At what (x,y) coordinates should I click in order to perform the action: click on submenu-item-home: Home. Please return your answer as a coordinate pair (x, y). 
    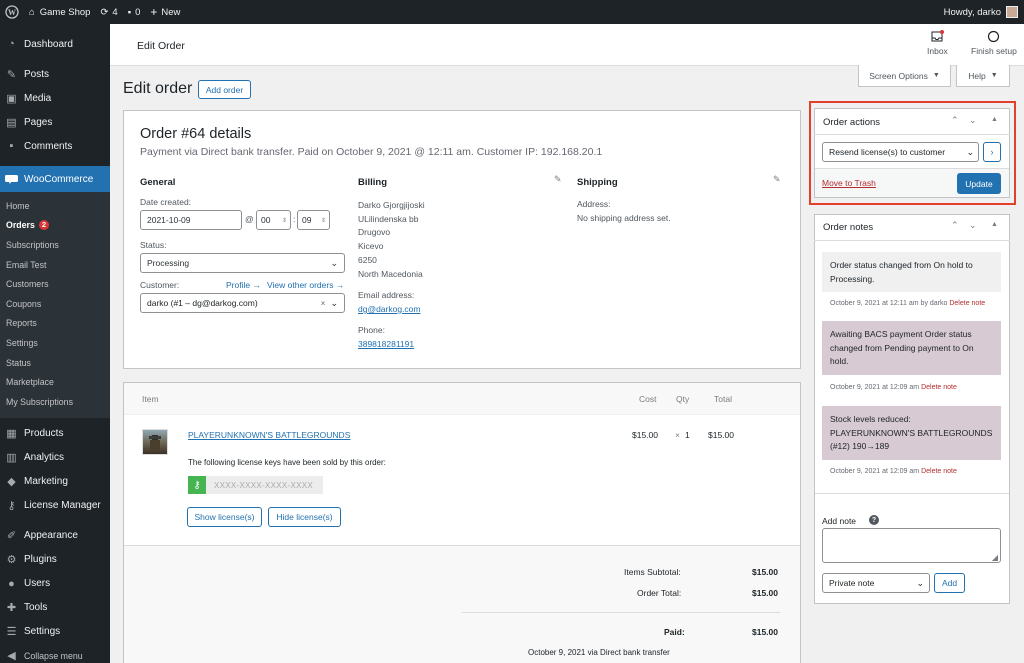
    Looking at the image, I should click on (55, 206).